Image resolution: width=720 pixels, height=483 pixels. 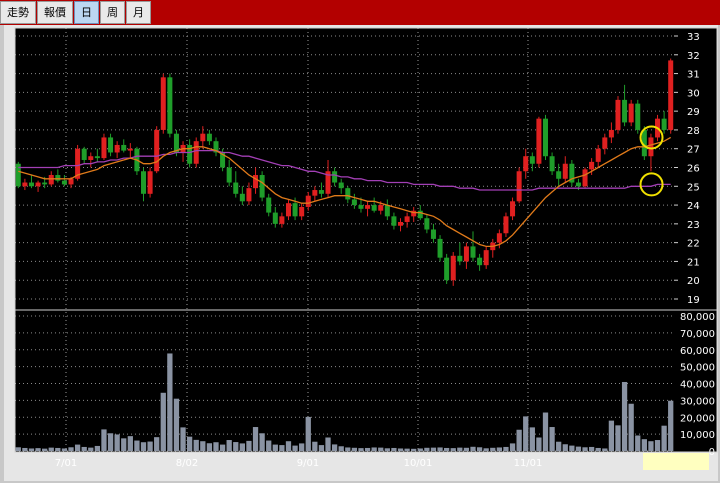 What do you see at coordinates (697, 385) in the screenshot?
I see `volume-tick-label: 40,000` at bounding box center [697, 385].